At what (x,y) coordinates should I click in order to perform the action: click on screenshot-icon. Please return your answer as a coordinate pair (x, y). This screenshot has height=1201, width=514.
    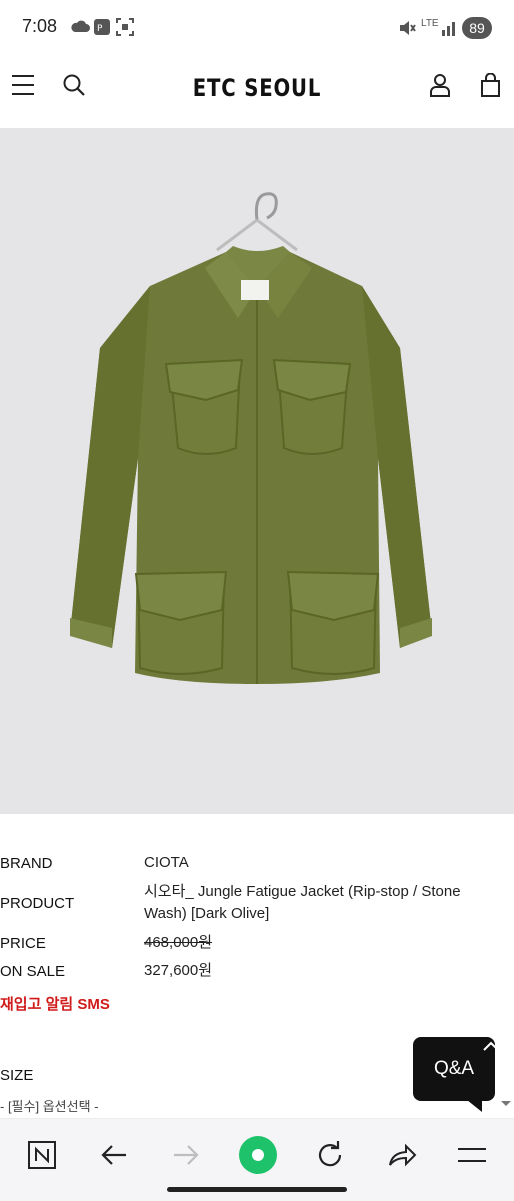
    Looking at the image, I should click on (125, 27).